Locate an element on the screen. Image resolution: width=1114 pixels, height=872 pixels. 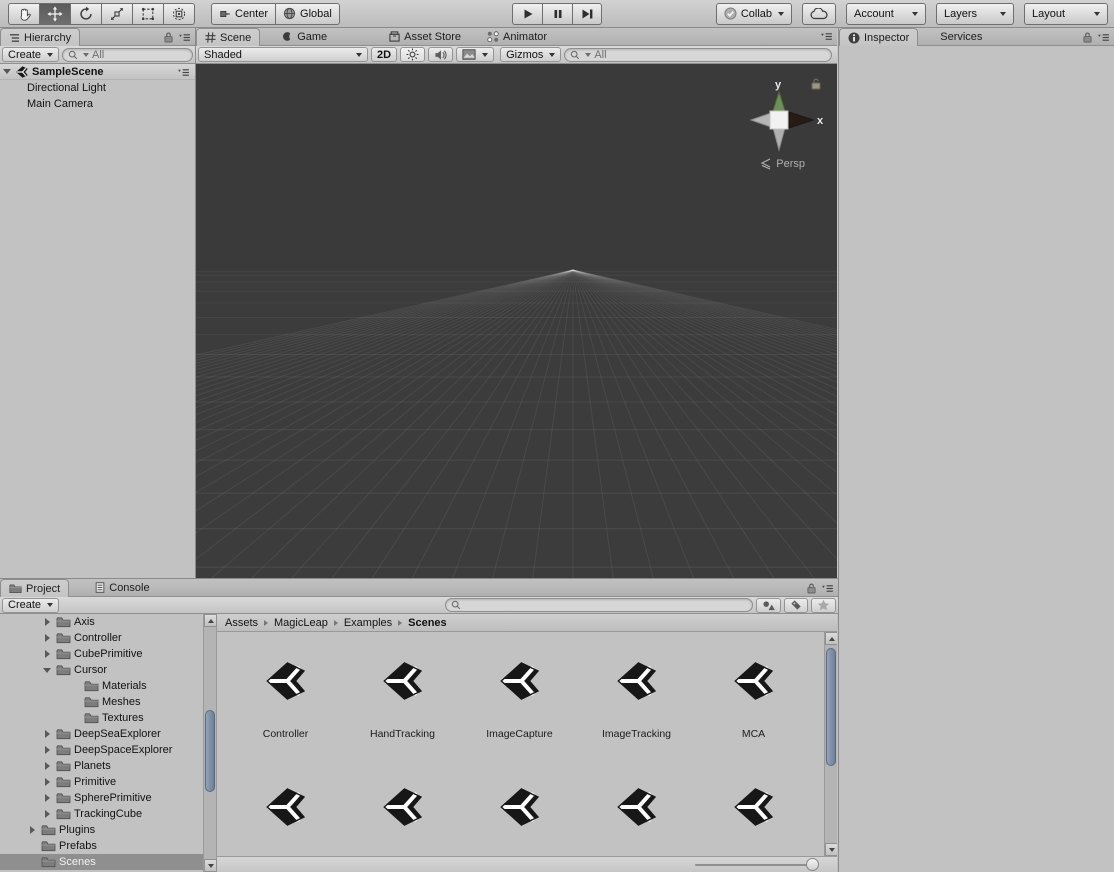
scale-tool-button is located at coordinates (116, 13).